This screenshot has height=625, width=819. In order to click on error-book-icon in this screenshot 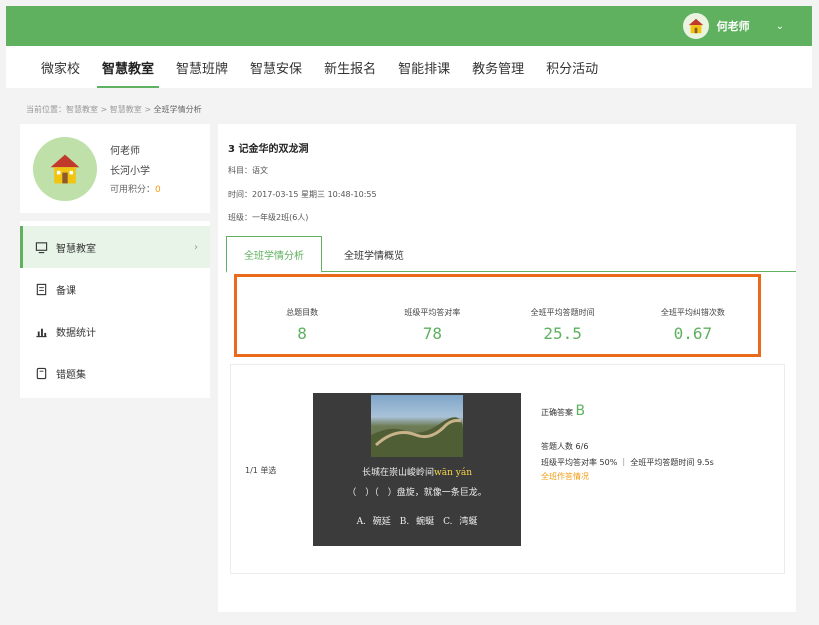, I will do `click(41, 373)`.